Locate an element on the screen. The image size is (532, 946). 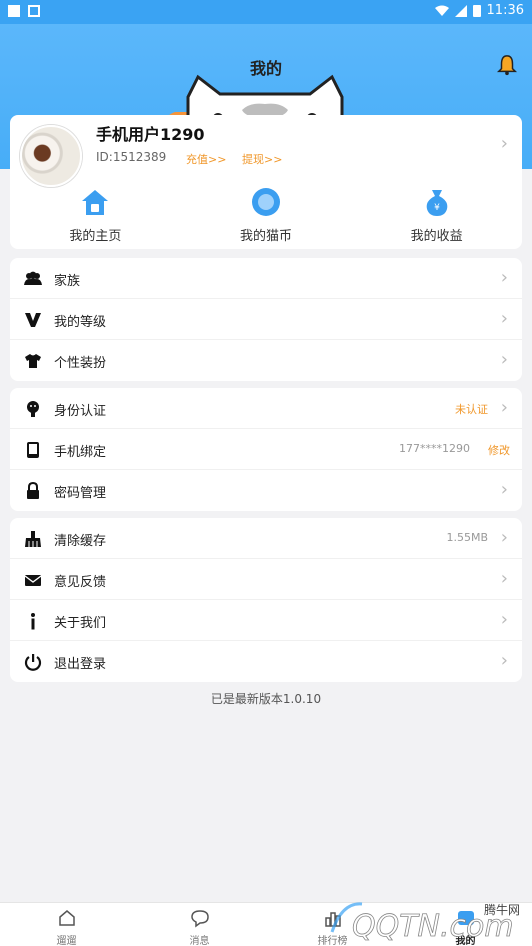
menu-item-phone-binding: 手机绑定 177****1290 修改 is located at coordinates (266, 449).